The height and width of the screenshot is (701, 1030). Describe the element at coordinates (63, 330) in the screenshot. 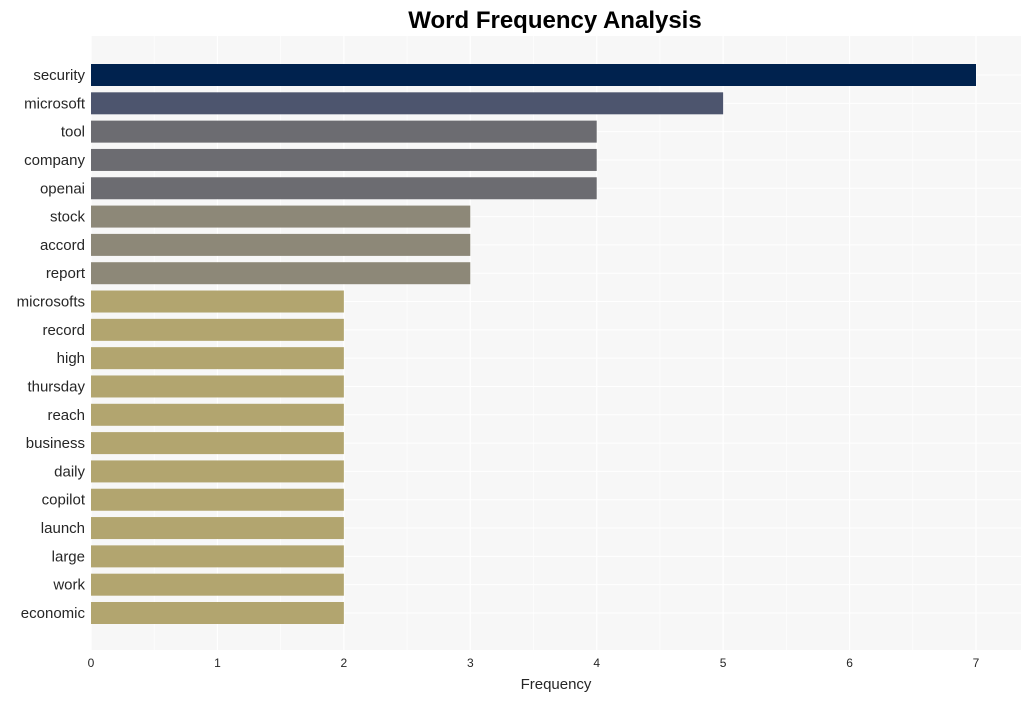

I see `y-label-record: record` at that location.